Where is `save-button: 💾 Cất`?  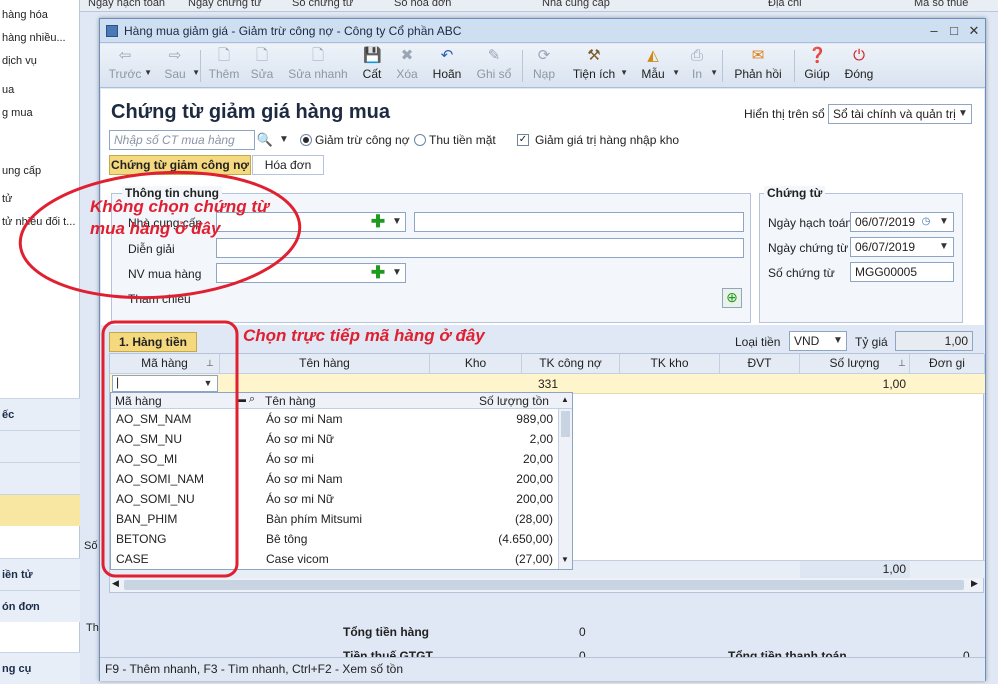 save-button: 💾 Cất is located at coordinates (372, 66).